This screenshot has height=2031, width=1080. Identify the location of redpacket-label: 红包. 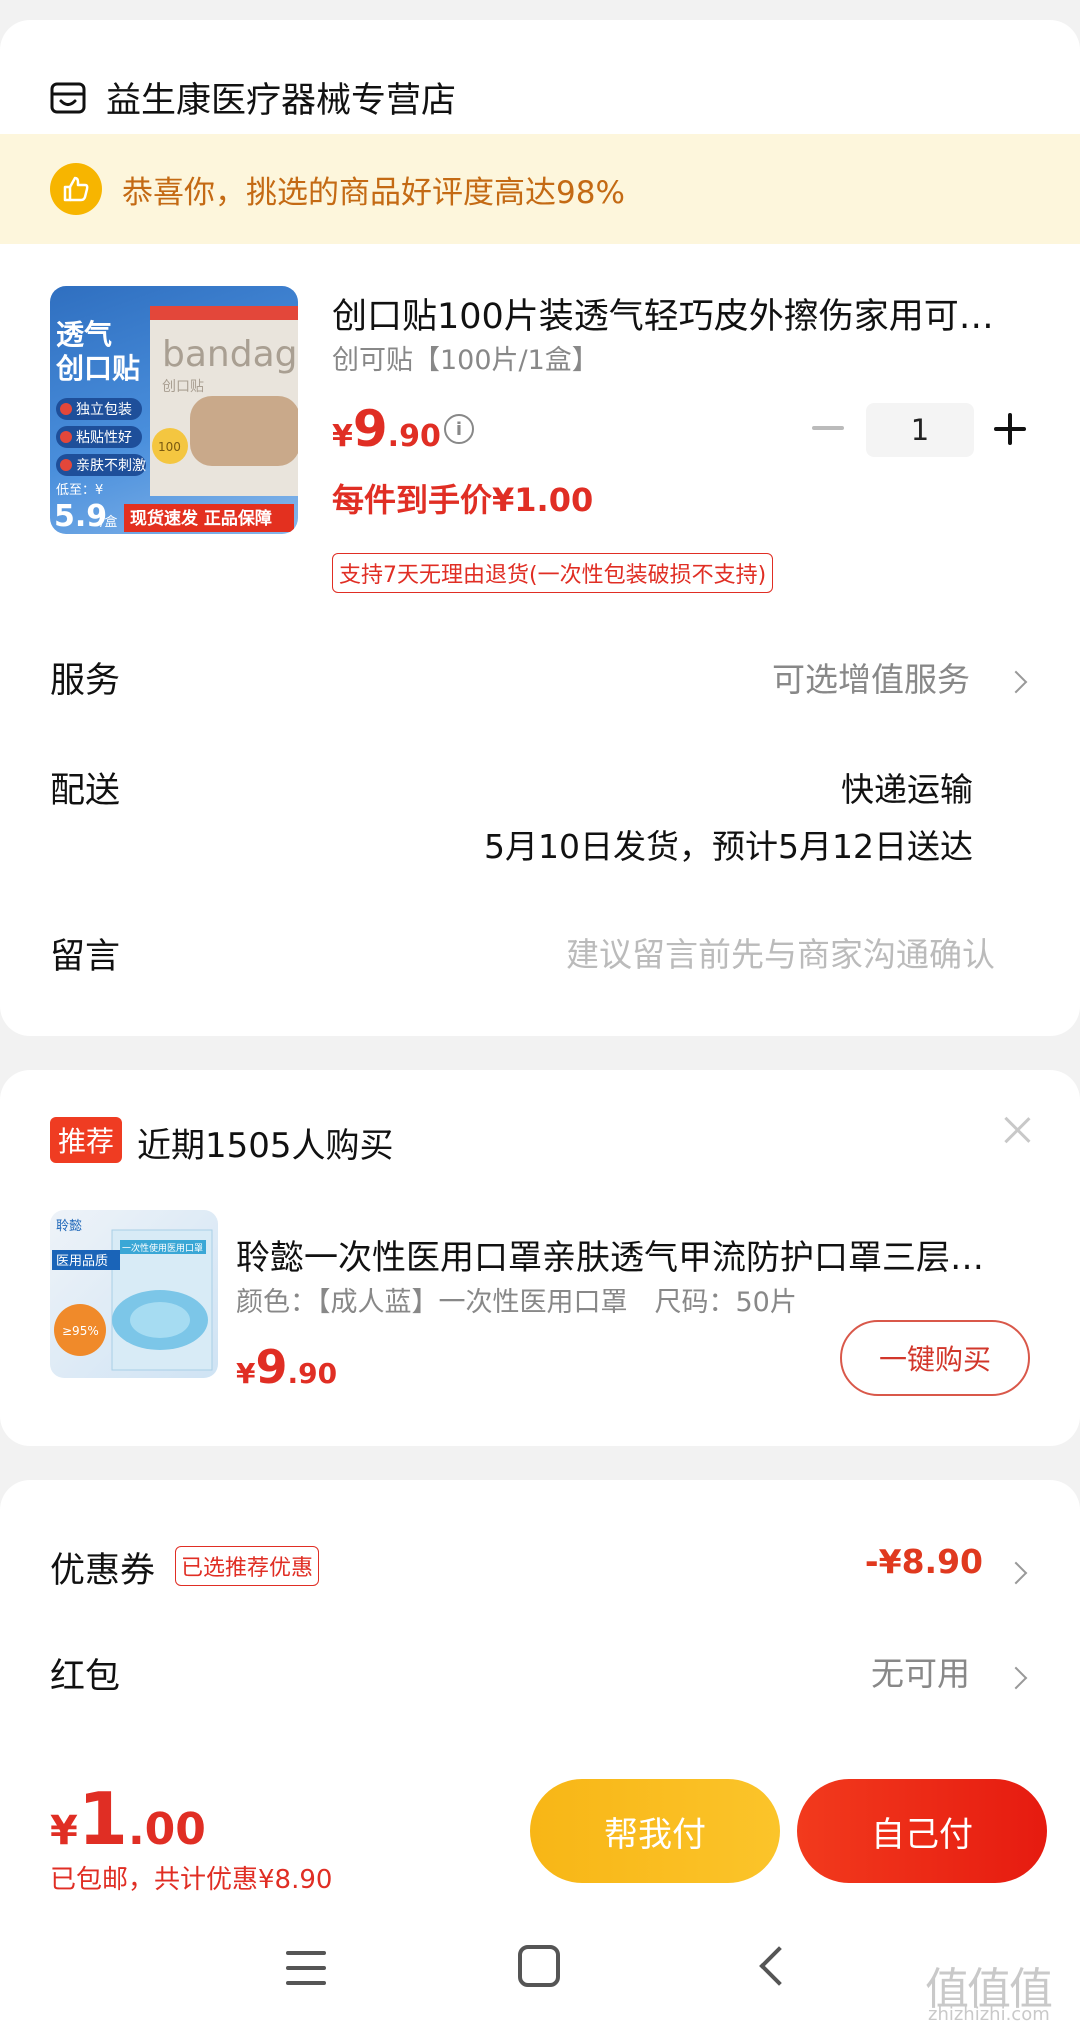
(85, 1677).